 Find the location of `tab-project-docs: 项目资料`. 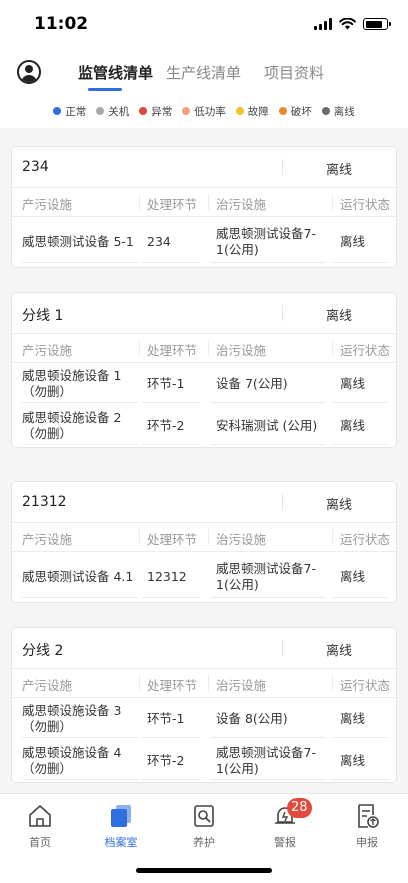

tab-project-docs: 项目资料 is located at coordinates (294, 72).